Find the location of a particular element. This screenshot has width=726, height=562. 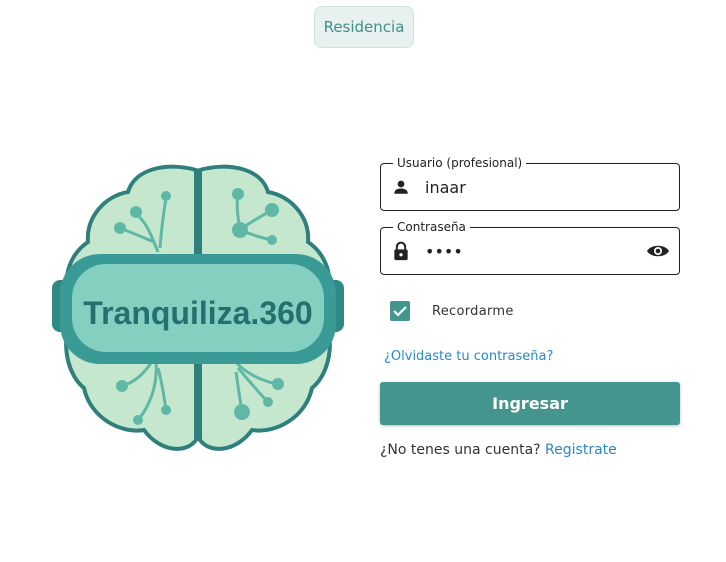

check-icon is located at coordinates (400, 311).